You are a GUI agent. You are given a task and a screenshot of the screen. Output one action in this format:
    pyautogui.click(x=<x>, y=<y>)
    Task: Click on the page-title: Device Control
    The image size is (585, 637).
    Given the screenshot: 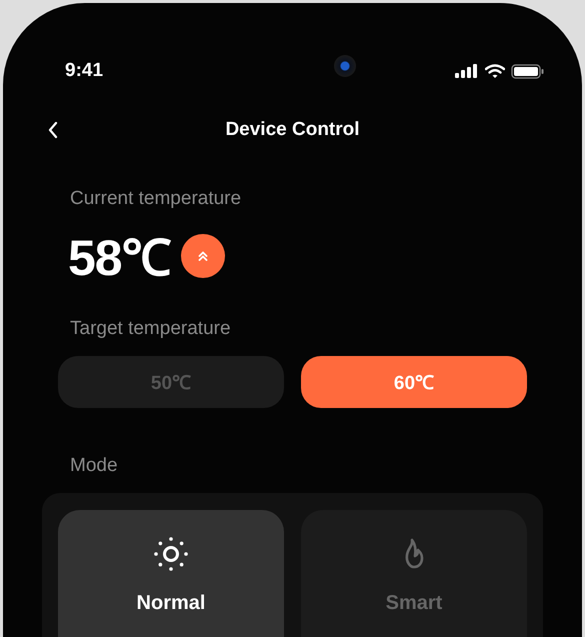 What is the action you would take?
    pyautogui.click(x=292, y=130)
    